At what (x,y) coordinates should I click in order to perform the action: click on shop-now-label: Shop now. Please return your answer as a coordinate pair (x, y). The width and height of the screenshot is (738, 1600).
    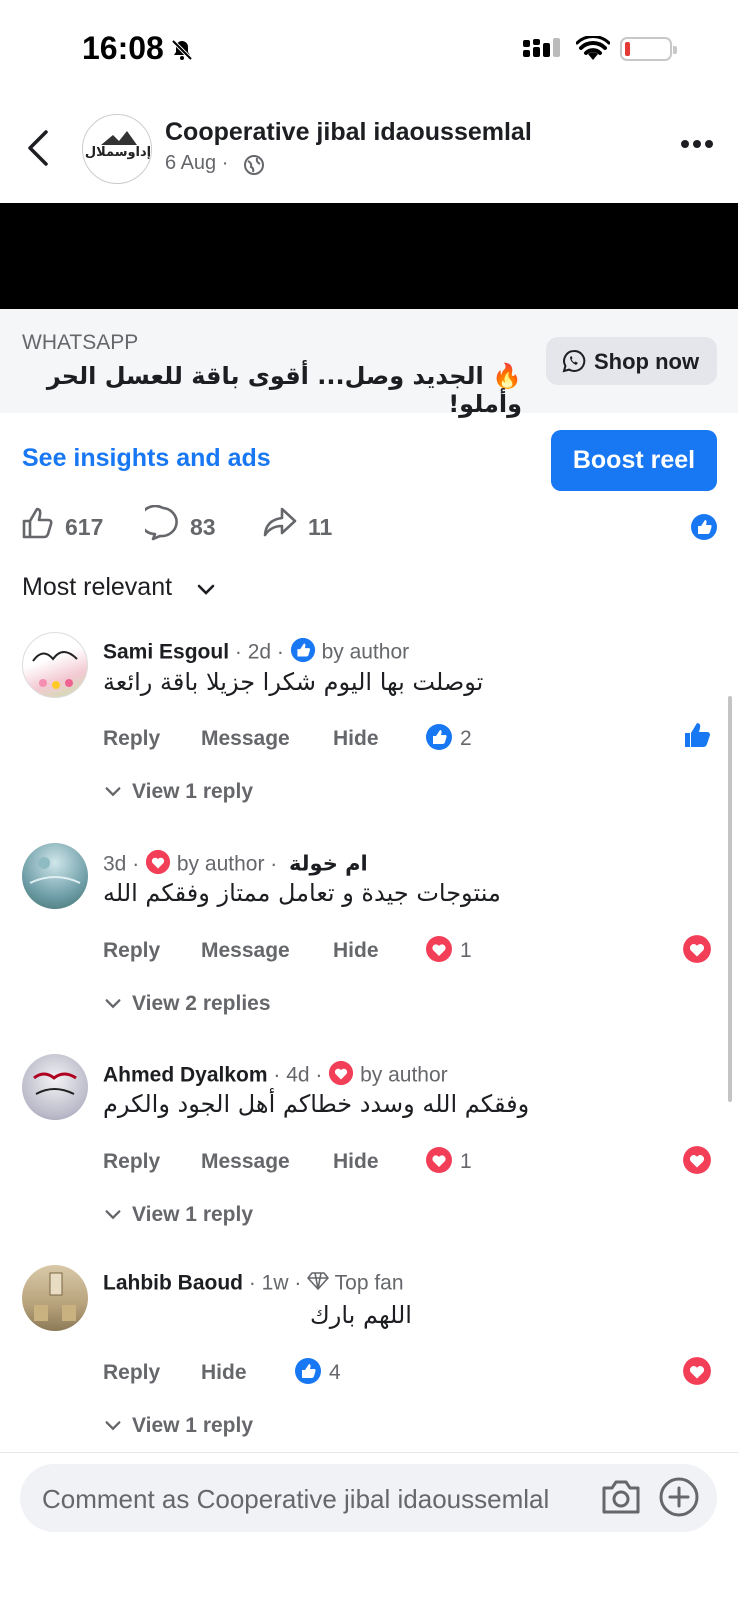
    Looking at the image, I should click on (647, 361).